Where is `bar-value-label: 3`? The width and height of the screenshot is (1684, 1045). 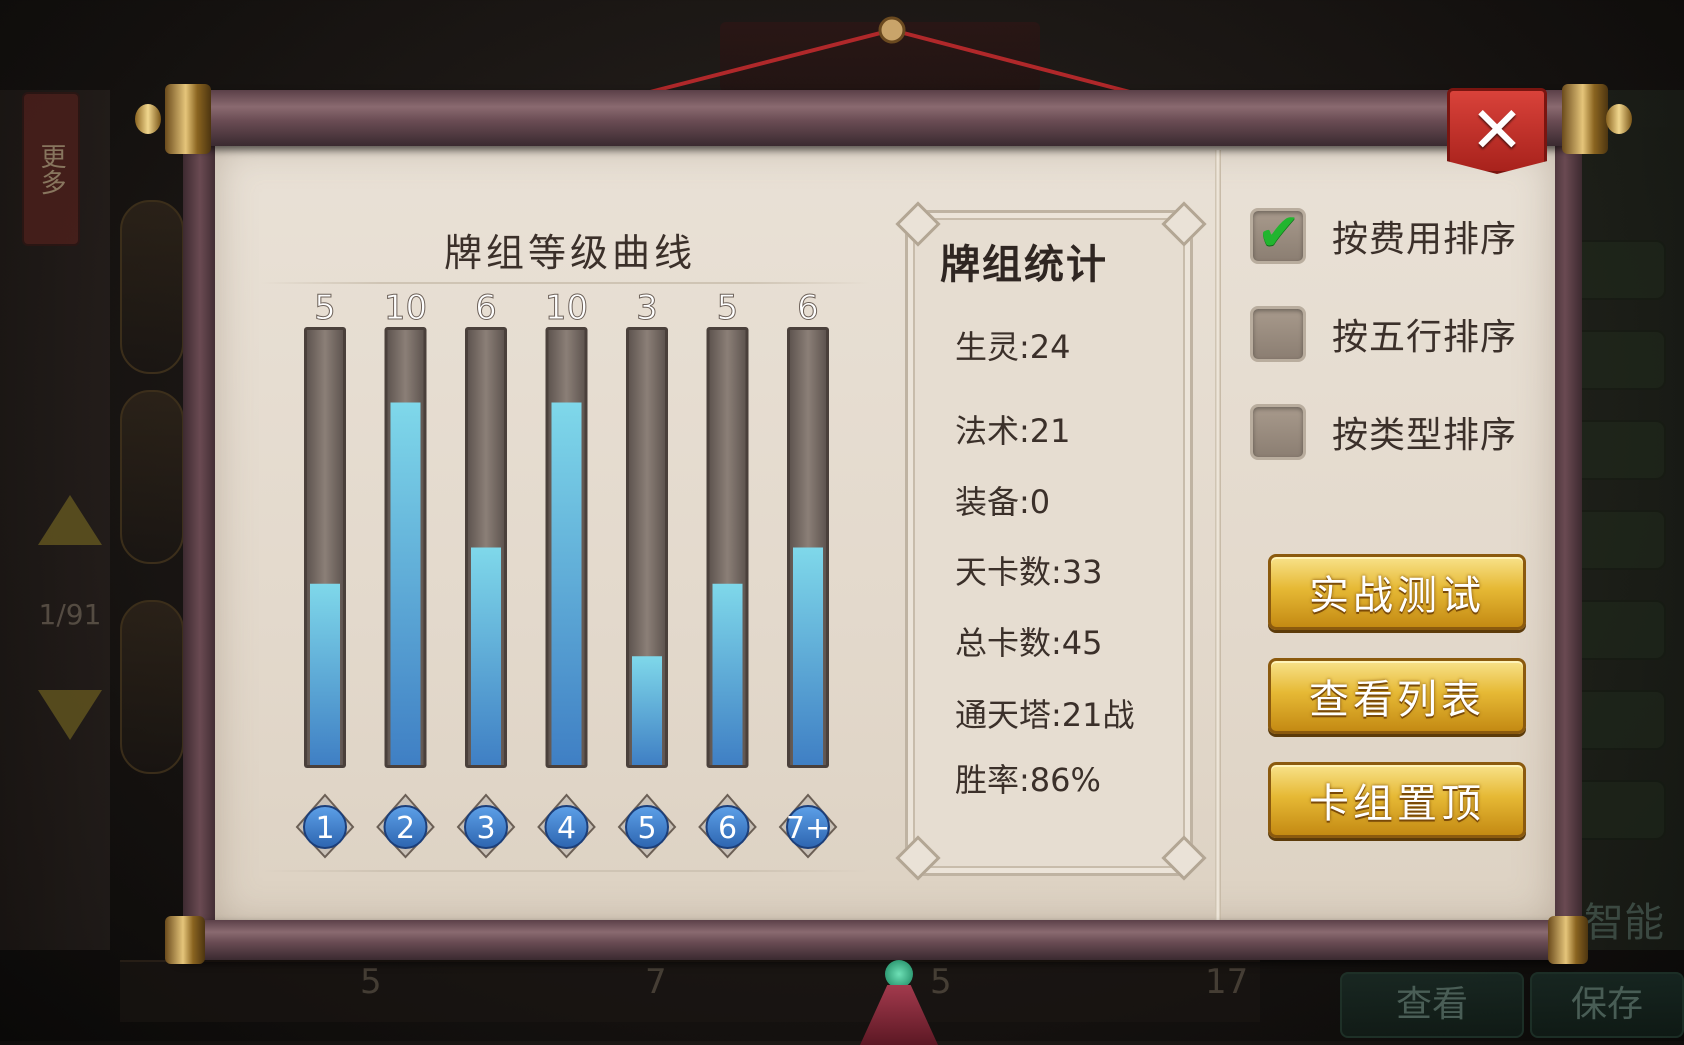 bar-value-label: 3 is located at coordinates (647, 308).